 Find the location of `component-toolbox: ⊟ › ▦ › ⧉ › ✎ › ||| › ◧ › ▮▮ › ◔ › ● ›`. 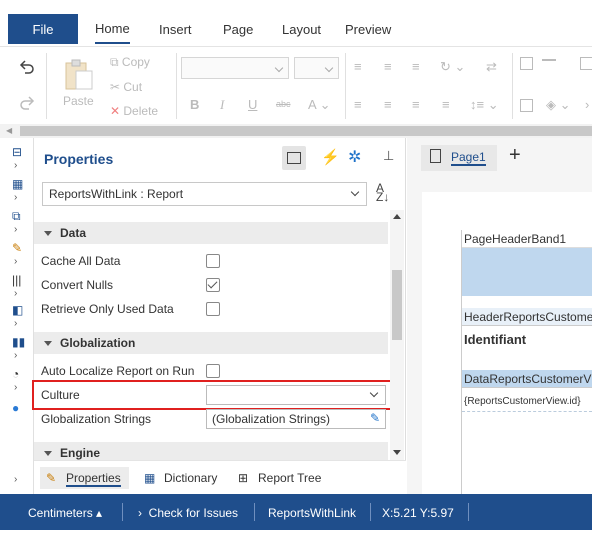

component-toolbox: ⊟ › ▦ › ⧉ › ✎ › ||| › ◧ › ▮▮ › ◔ › ● › is located at coordinates (17, 316).